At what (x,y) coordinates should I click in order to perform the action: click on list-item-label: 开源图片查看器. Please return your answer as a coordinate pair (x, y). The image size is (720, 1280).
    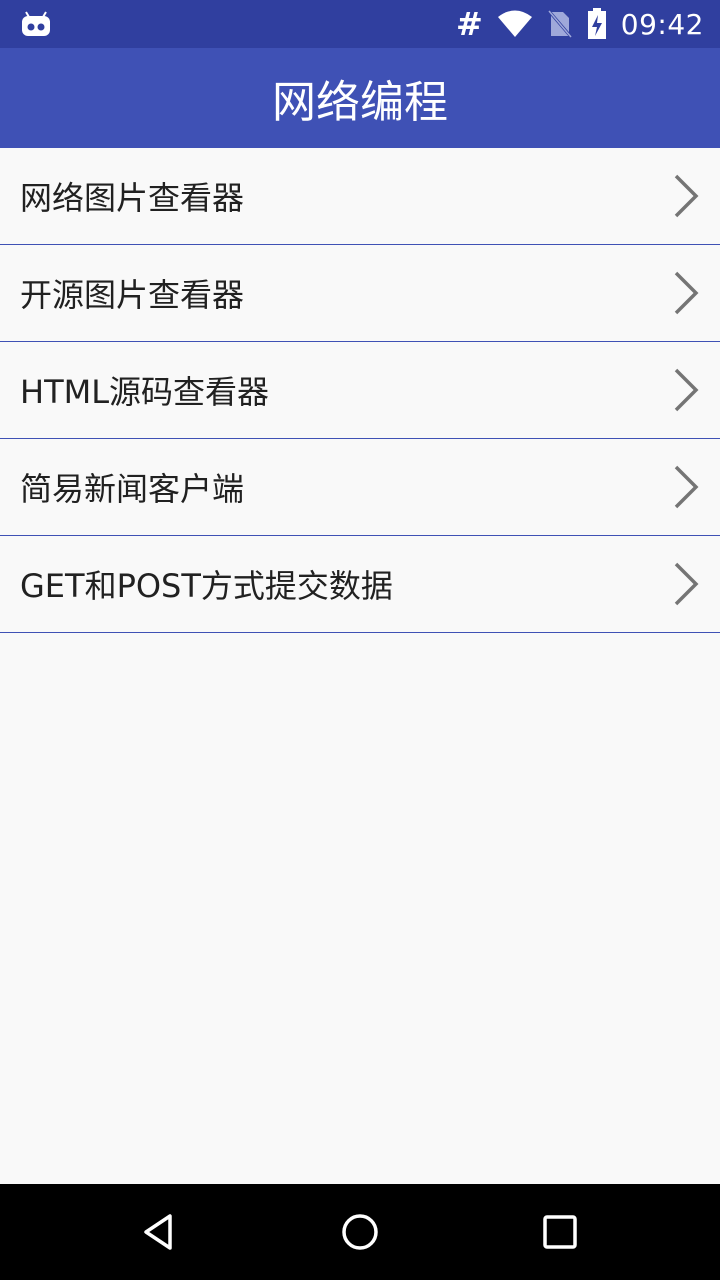
    Looking at the image, I should click on (132, 295).